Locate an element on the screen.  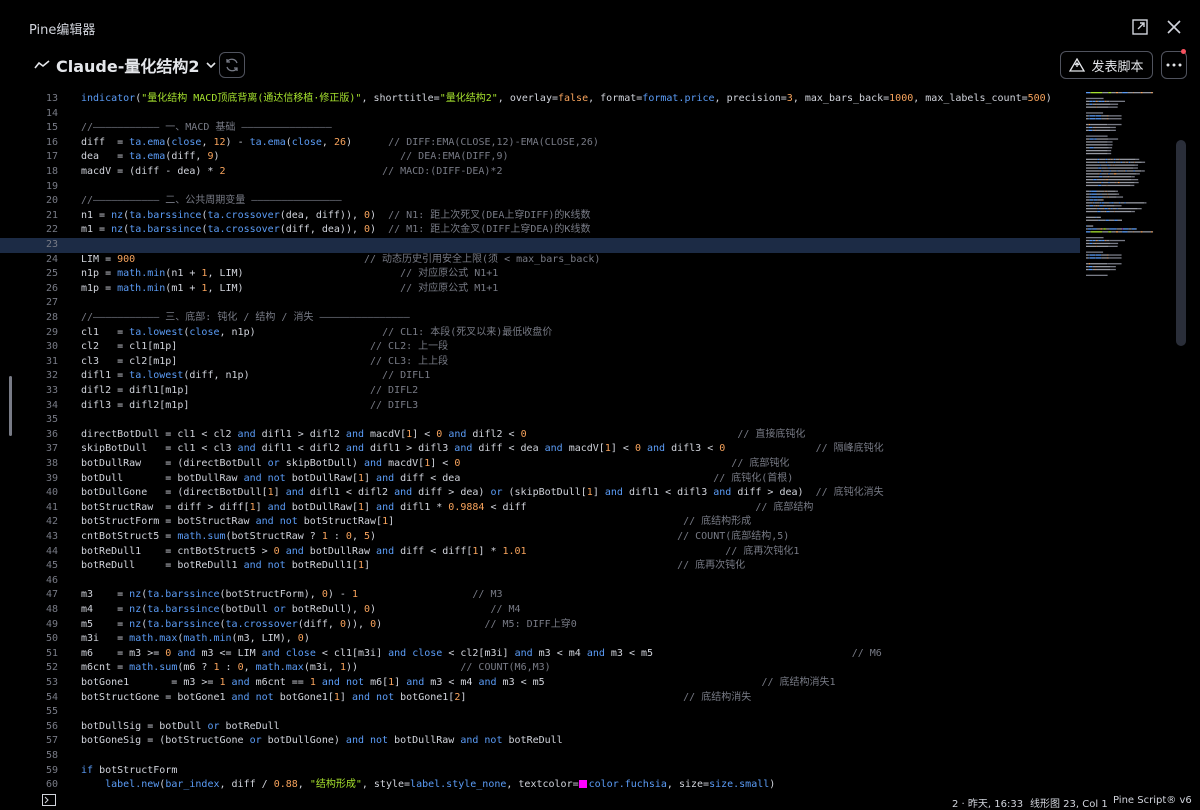
code-line: 20 //——————————— 二、公共周期变量 ——————————————— is located at coordinates (540, 201).